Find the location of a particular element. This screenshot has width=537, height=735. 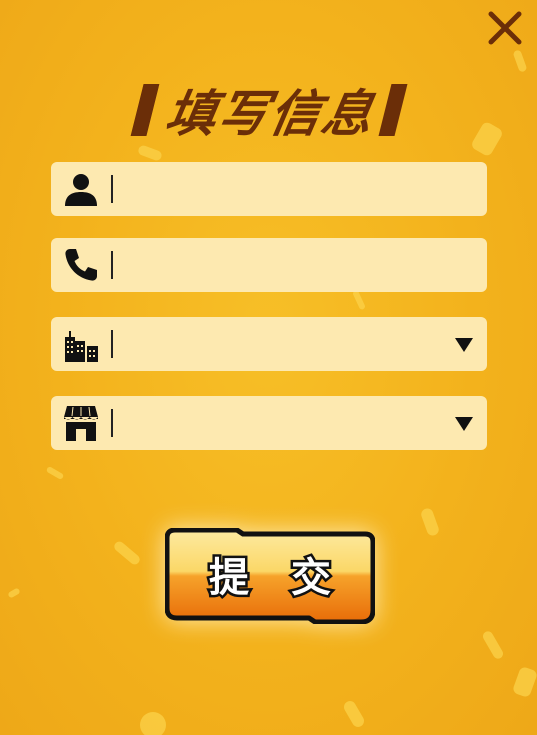

buildings-icon is located at coordinates (81, 346).